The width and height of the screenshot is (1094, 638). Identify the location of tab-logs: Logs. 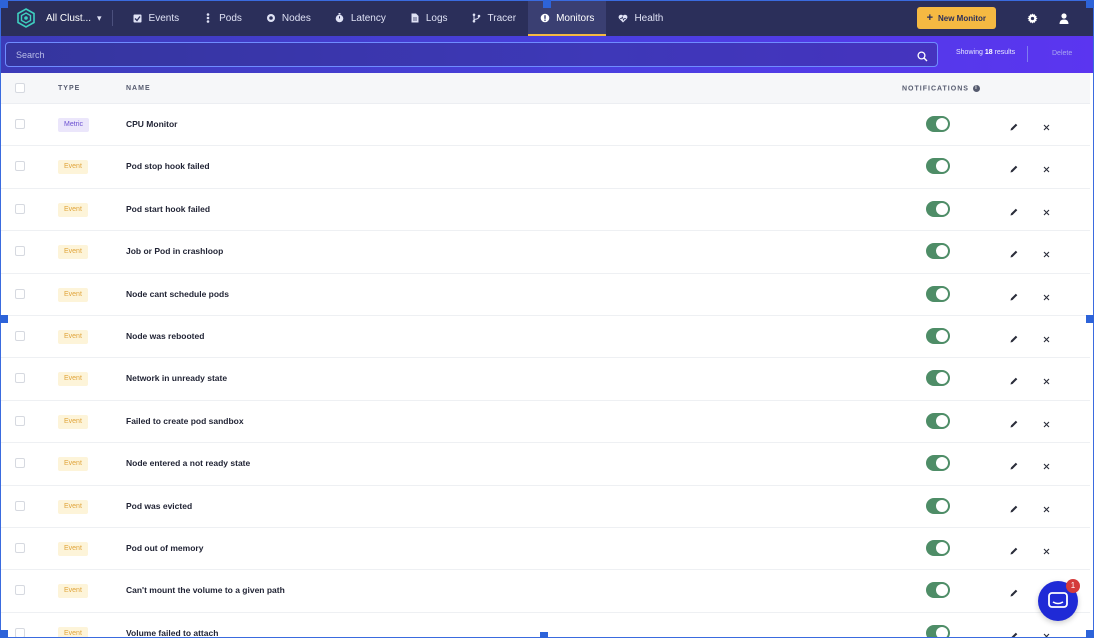
(429, 18).